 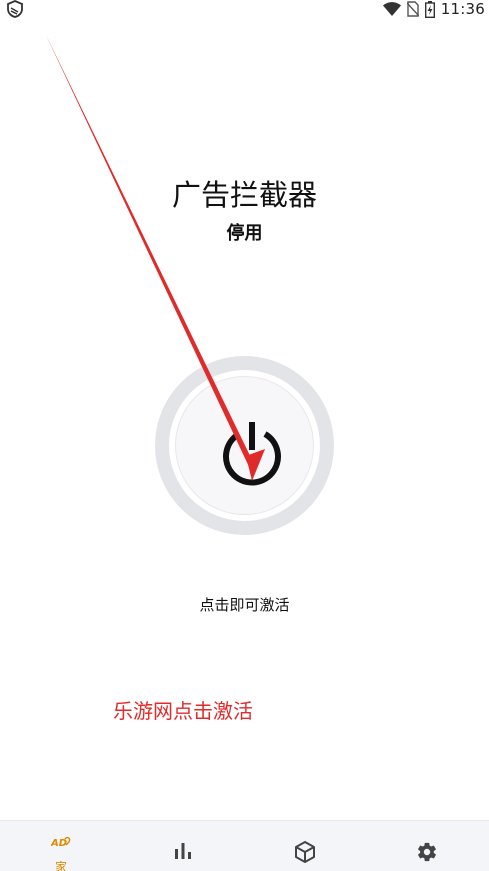 What do you see at coordinates (60, 865) in the screenshot?
I see `nav-label-home: 家` at bounding box center [60, 865].